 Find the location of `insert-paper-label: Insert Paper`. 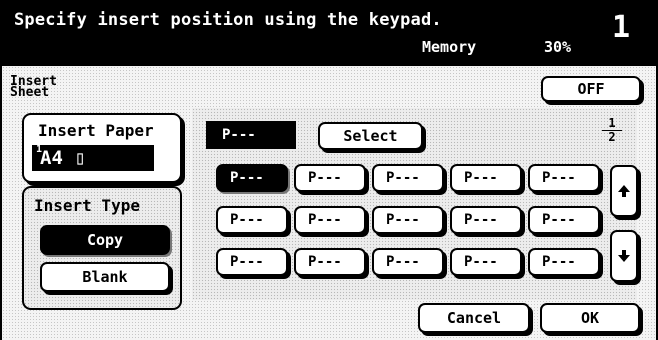

insert-paper-label: Insert Paper is located at coordinates (96, 130).